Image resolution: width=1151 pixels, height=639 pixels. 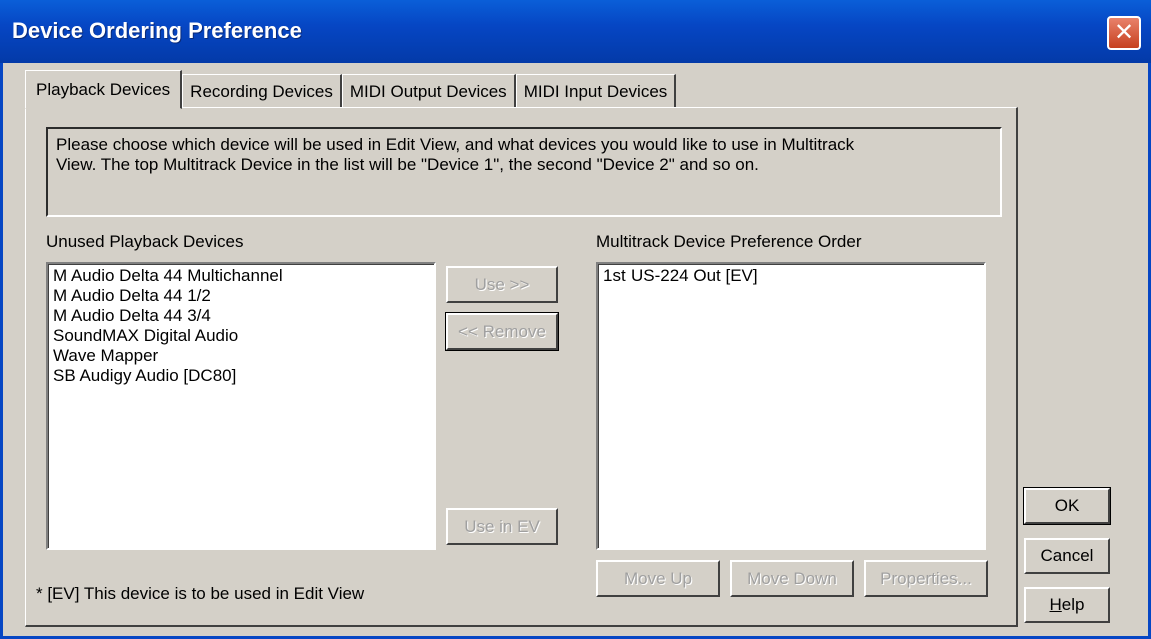 What do you see at coordinates (502, 526) in the screenshot?
I see `use-in-ev-button: Use in EV` at bounding box center [502, 526].